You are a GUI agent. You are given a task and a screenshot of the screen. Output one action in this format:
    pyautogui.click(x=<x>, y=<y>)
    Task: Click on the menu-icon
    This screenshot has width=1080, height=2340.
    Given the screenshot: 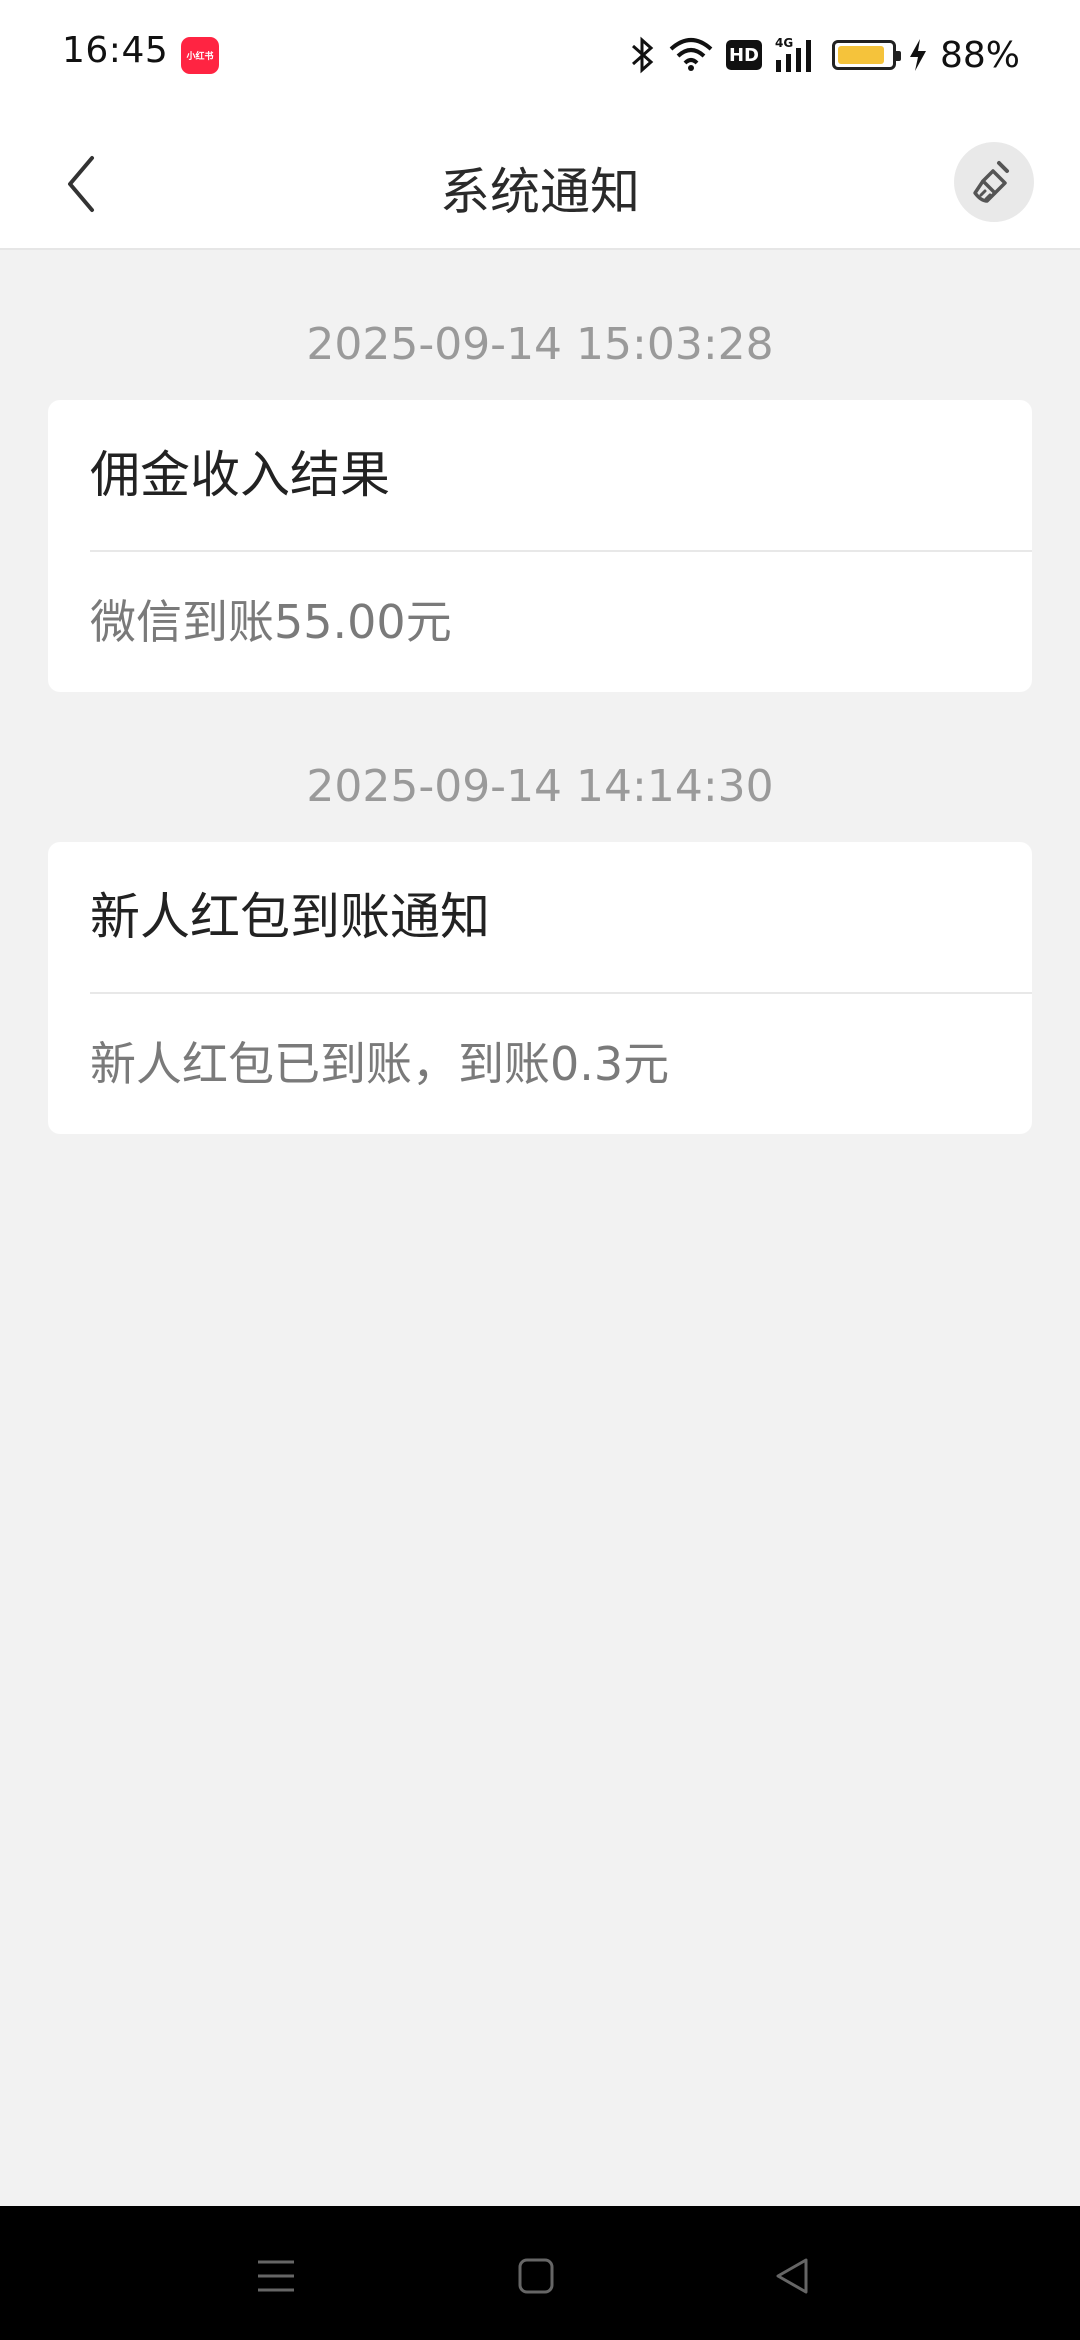 What is the action you would take?
    pyautogui.click(x=276, y=2276)
    